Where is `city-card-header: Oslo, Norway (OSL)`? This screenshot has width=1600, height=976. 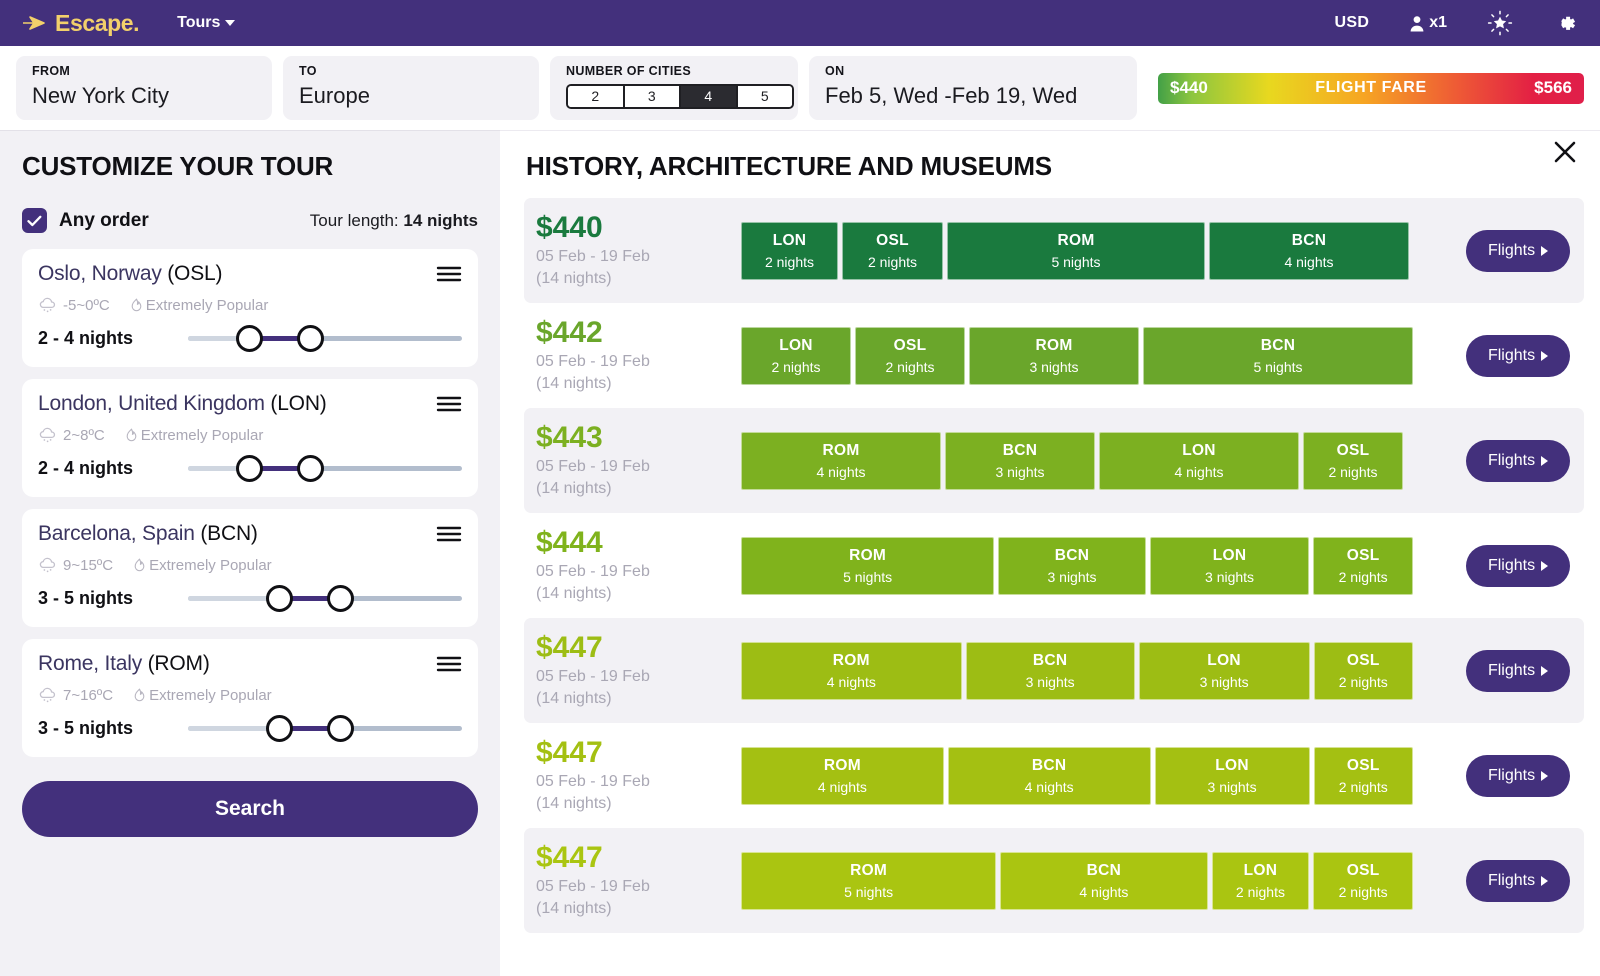
city-card-header: Oslo, Norway (OSL) is located at coordinates (250, 275).